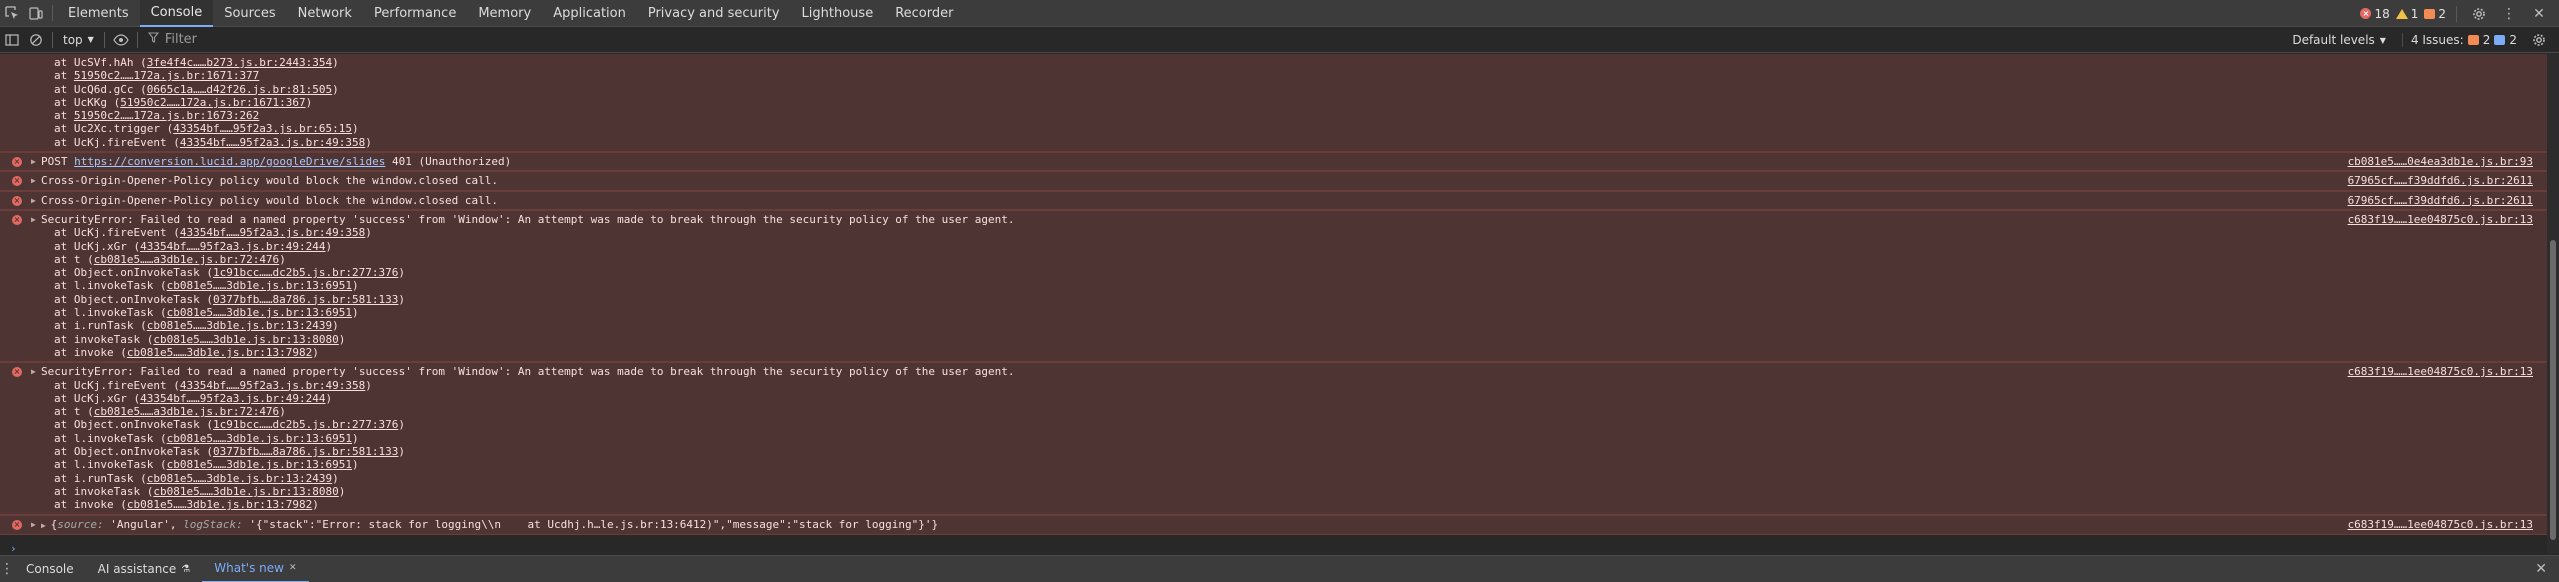  Describe the element at coordinates (504, 13) in the screenshot. I see `tab-memory: Memory` at that location.